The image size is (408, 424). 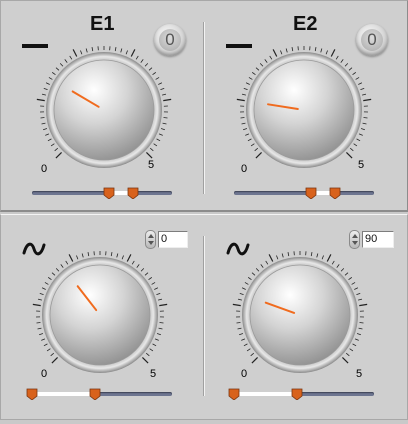 I want to click on scale-min-label: 0, so click(x=44, y=169).